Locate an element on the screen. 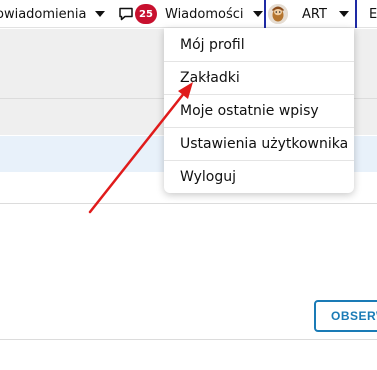  top-navigation-bar: owiadomienia 25 Wiadomości ART E is located at coordinates (188, 14).